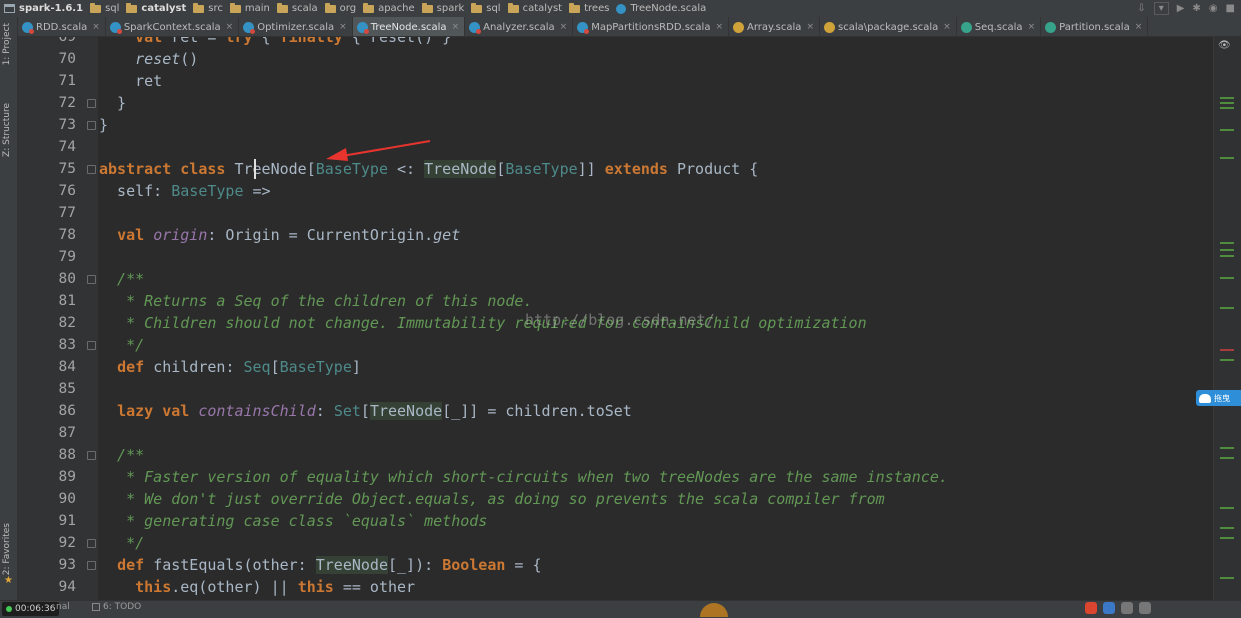 The width and height of the screenshot is (1241, 618). What do you see at coordinates (774, 26) in the screenshot?
I see `editor-tab: Array.scala ×` at bounding box center [774, 26].